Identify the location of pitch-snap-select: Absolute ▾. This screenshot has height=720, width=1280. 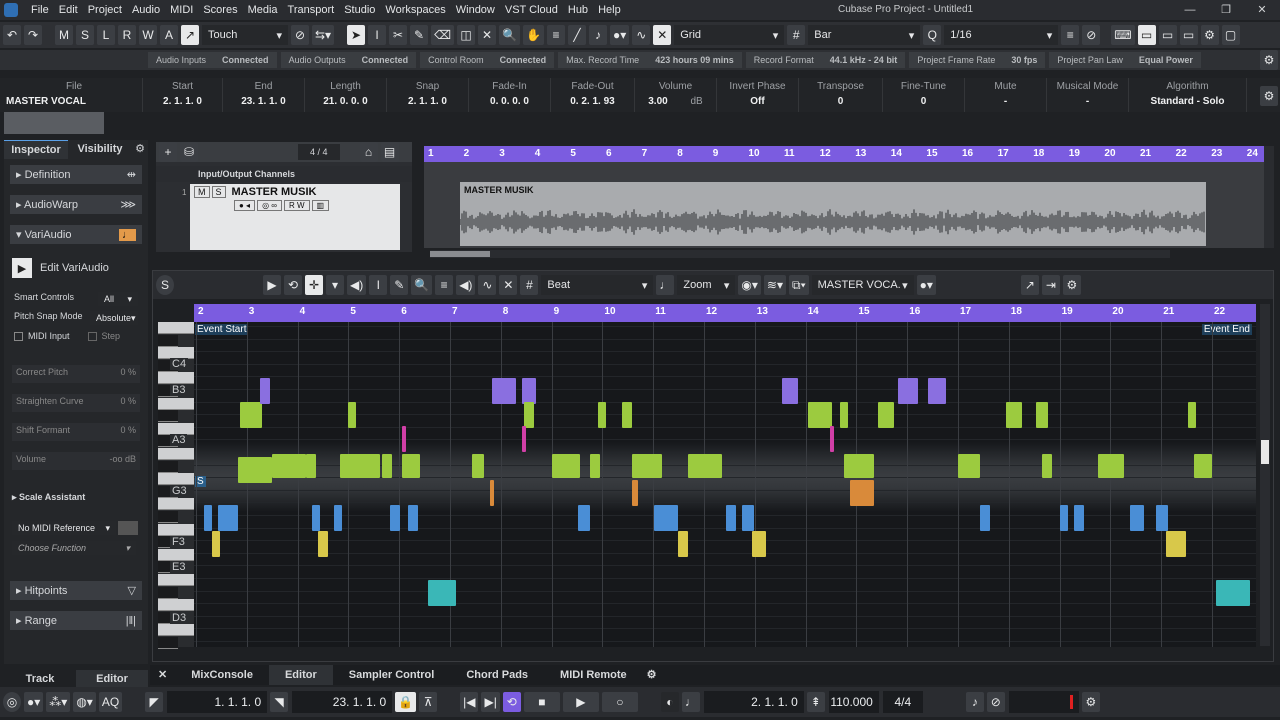
(114, 318).